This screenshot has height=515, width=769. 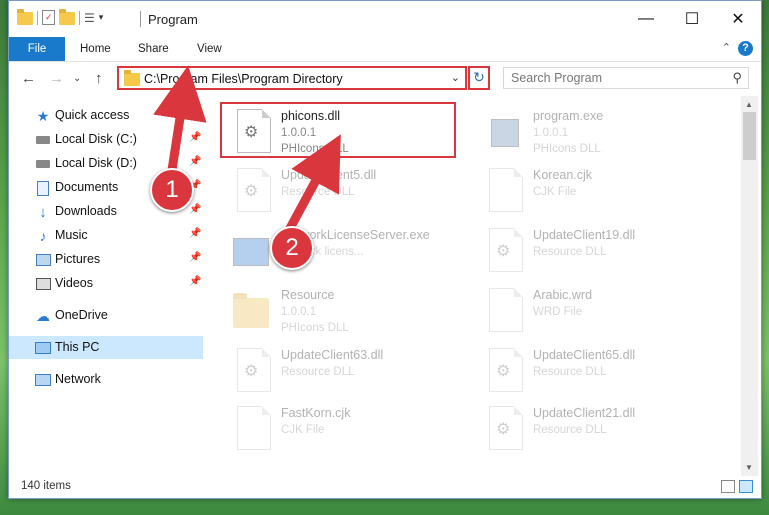 What do you see at coordinates (87, 187) in the screenshot?
I see `nav-item-label: Documents` at bounding box center [87, 187].